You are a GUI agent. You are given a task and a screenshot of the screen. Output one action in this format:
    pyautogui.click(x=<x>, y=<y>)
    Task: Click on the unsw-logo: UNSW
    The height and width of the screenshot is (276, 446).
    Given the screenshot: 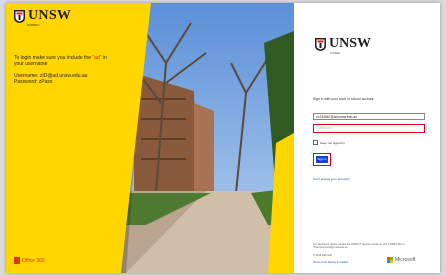 What is the action you would take?
    pyautogui.click(x=42, y=16)
    